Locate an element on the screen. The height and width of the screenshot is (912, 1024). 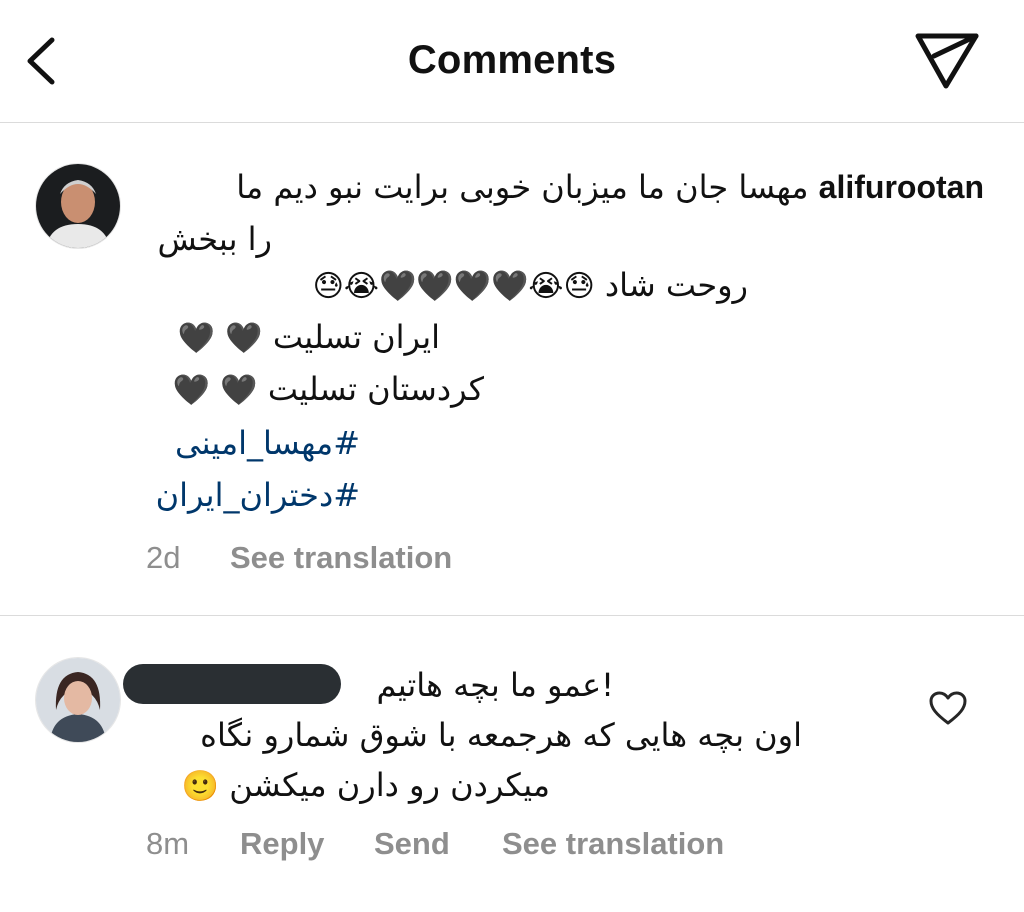
comment-line: ایران تسلیت 🖤 🖤 is located at coordinates (309, 337).